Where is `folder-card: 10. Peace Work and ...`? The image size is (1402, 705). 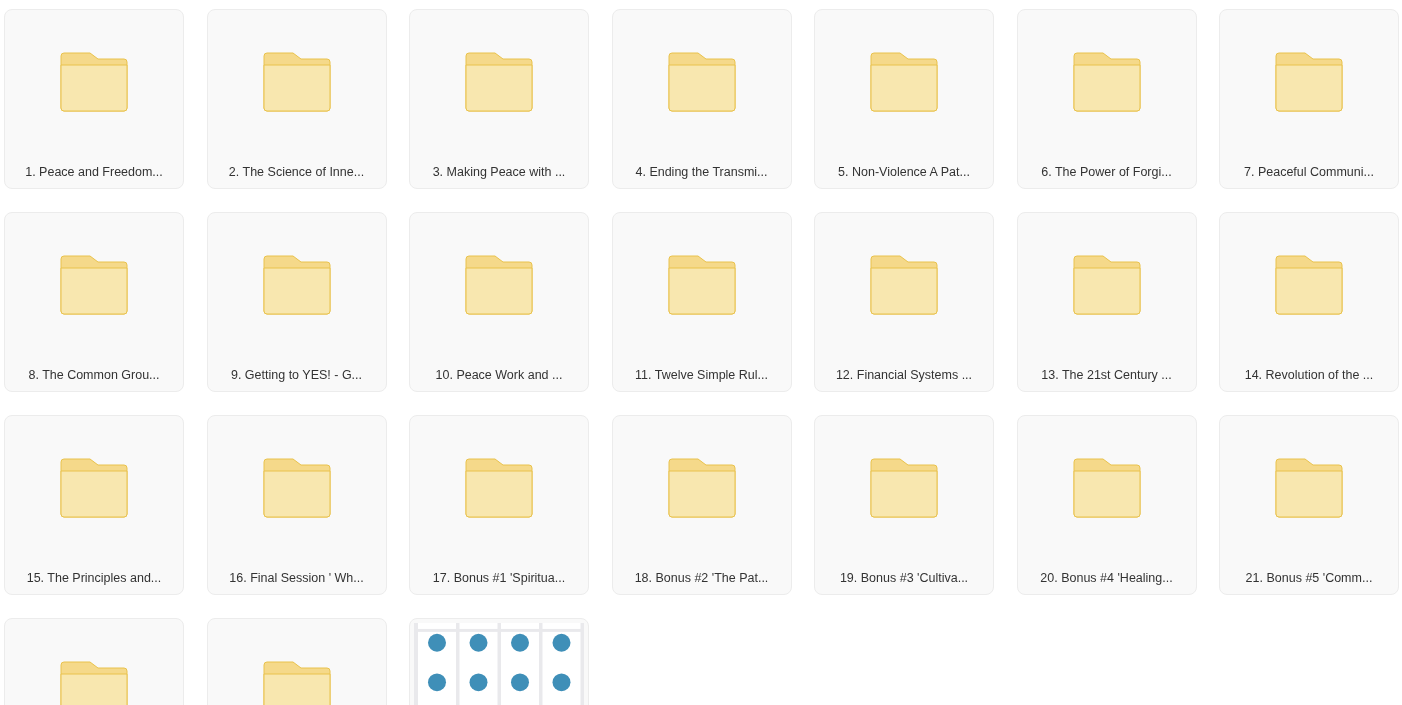
folder-card: 10. Peace Work and ... is located at coordinates (499, 302).